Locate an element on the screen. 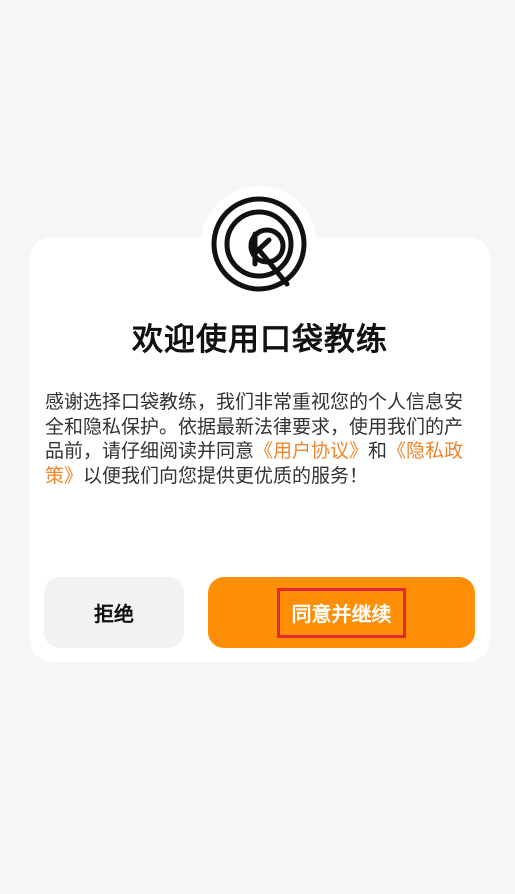  dialog-title: 欢迎使用口袋教练 is located at coordinates (260, 340).